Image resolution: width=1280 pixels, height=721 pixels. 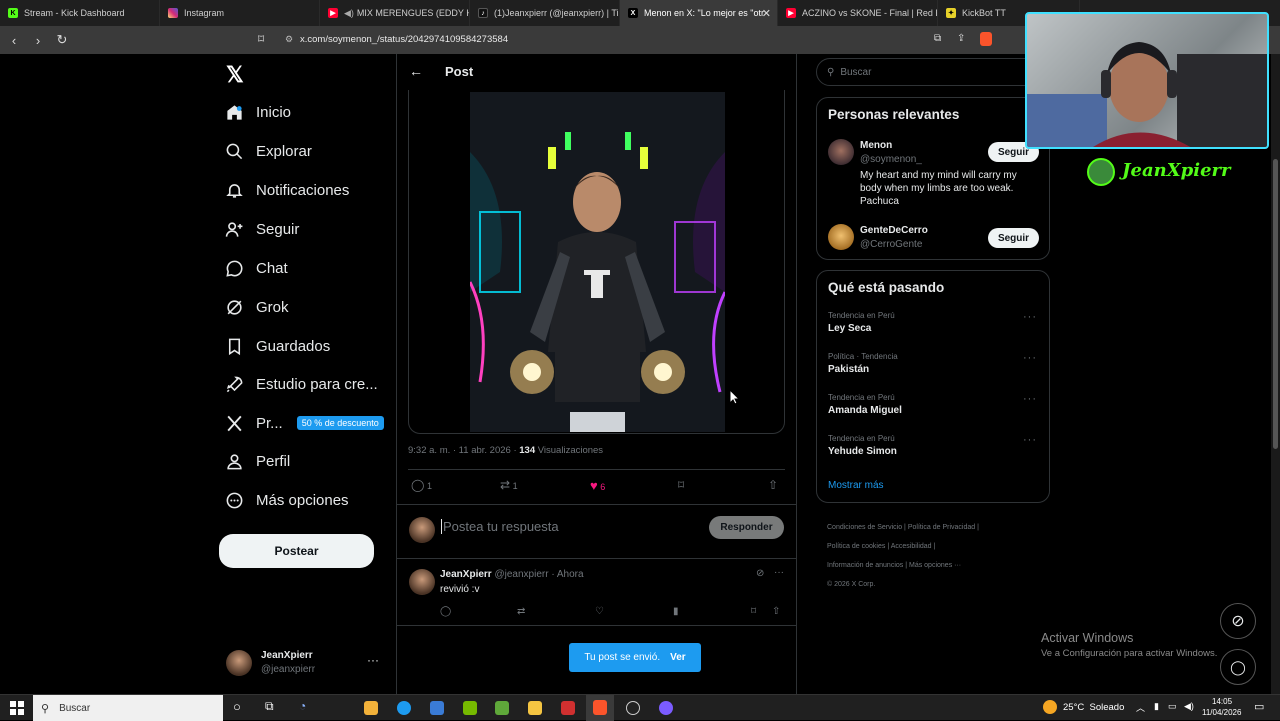 What do you see at coordinates (597, 485) in the screenshot?
I see `like-action: ♥ 6` at bounding box center [597, 485].